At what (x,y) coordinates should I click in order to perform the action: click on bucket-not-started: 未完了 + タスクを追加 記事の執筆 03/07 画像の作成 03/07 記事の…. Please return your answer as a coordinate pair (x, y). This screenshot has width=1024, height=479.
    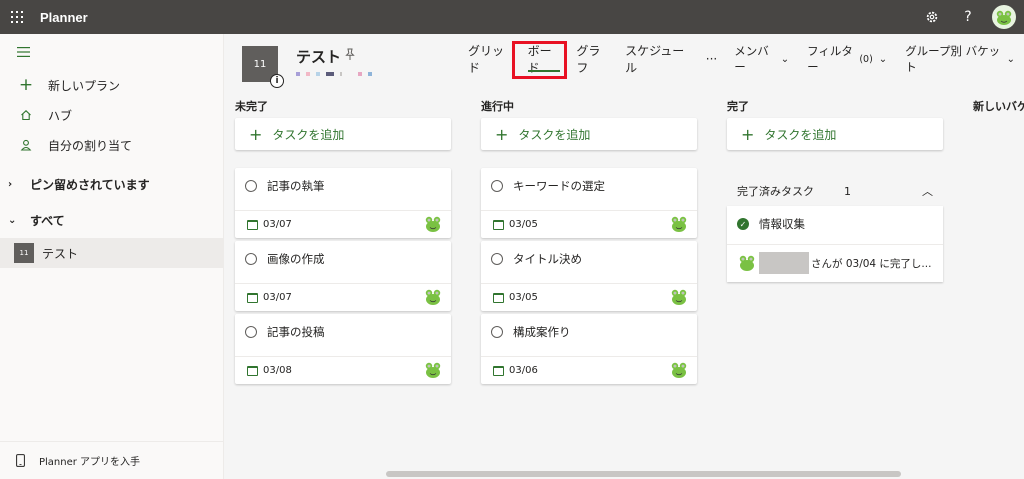
    Looking at the image, I should click on (343, 240).